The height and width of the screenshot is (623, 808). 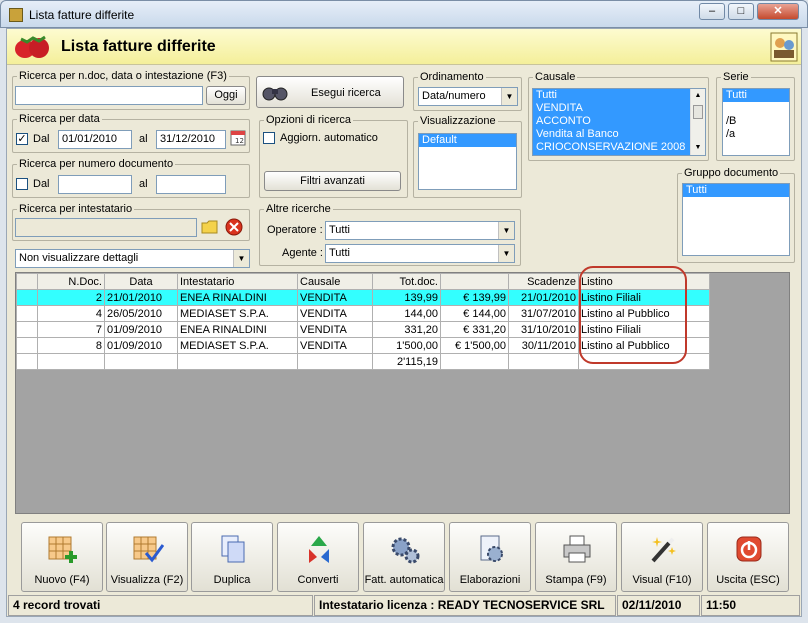 What do you see at coordinates (468, 96) in the screenshot?
I see `ordinamento-select: Data/numero ▼` at bounding box center [468, 96].